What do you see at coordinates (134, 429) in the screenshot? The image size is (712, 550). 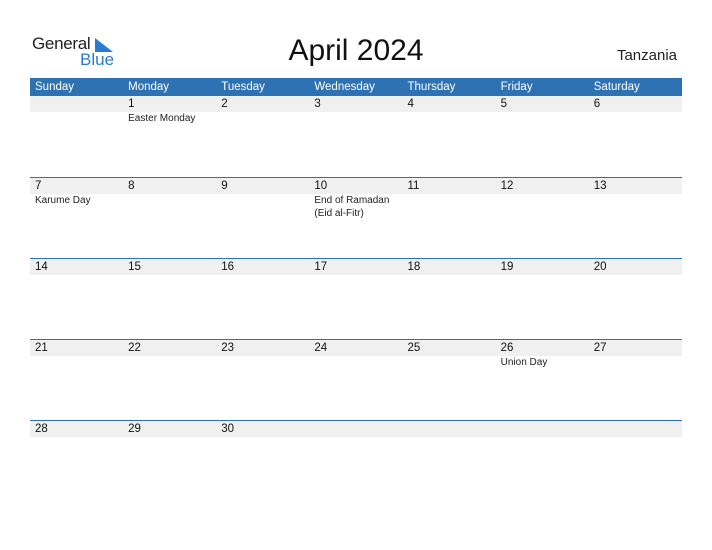 I see `day-number: 29` at bounding box center [134, 429].